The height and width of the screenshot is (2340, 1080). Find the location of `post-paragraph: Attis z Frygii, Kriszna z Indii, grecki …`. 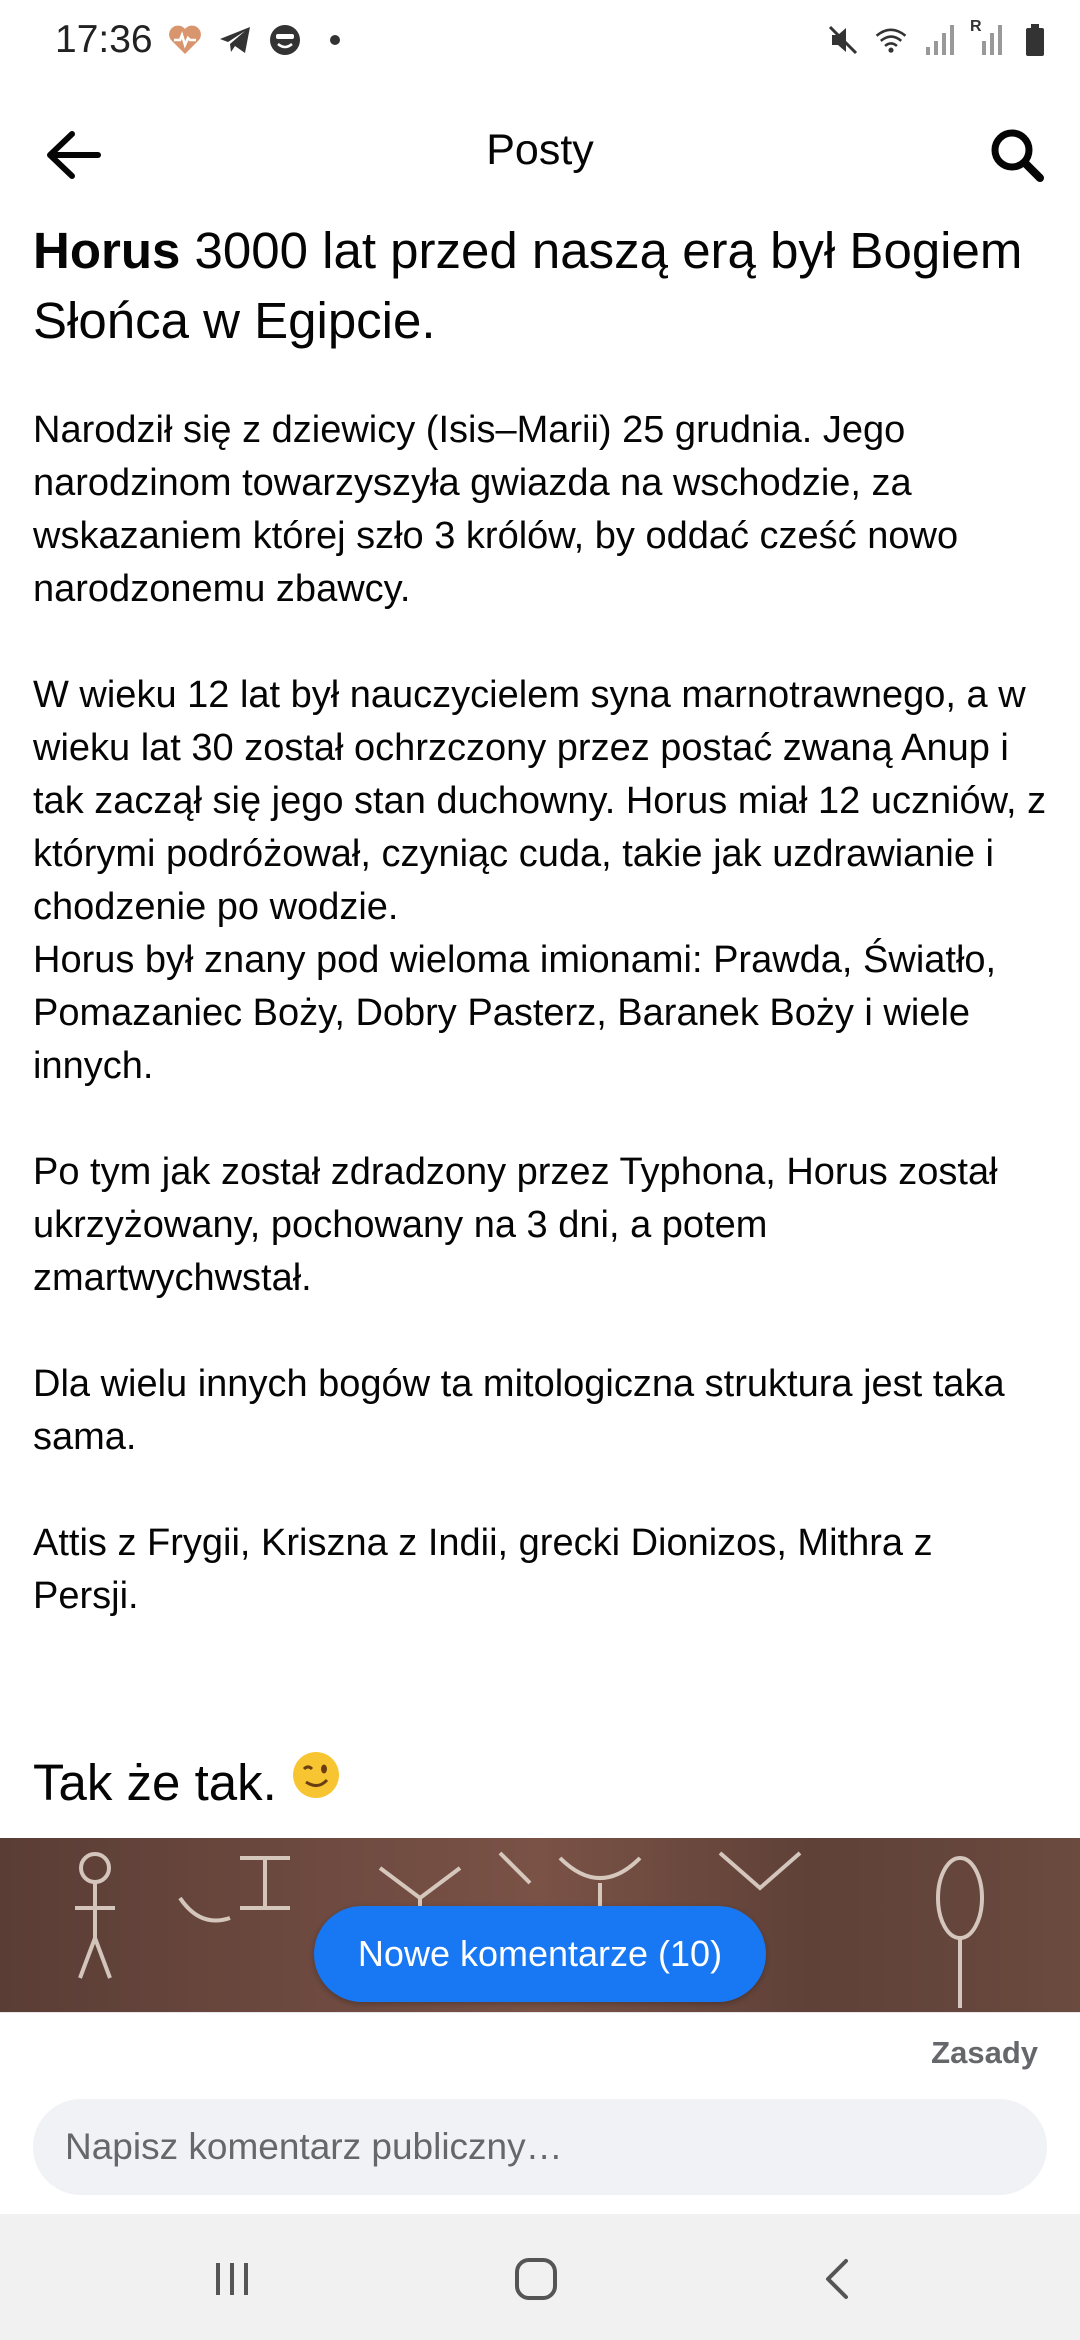

post-paragraph: Attis z Frygii, Kriszna z Indii, grecki … is located at coordinates (483, 1569).